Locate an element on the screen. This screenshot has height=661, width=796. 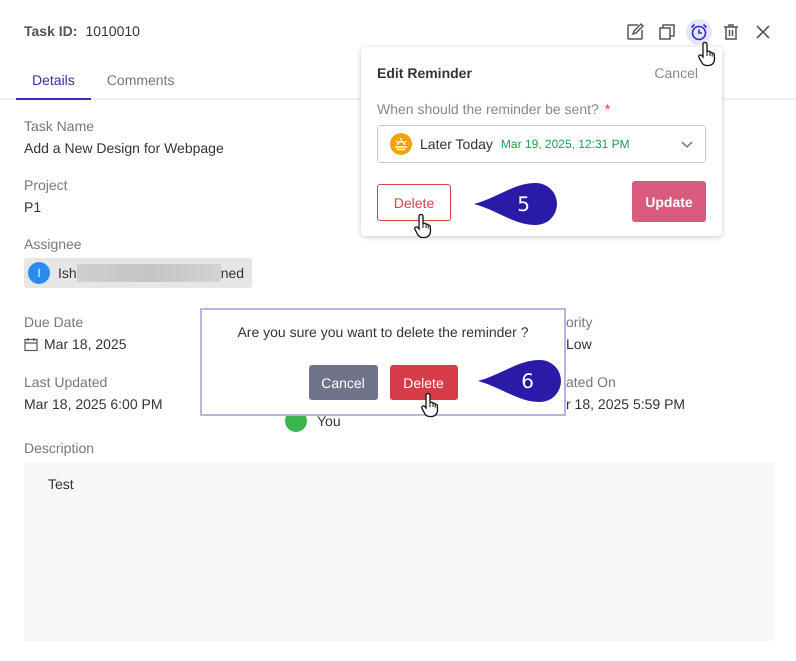
alarm-clock-button is located at coordinates (699, 32).